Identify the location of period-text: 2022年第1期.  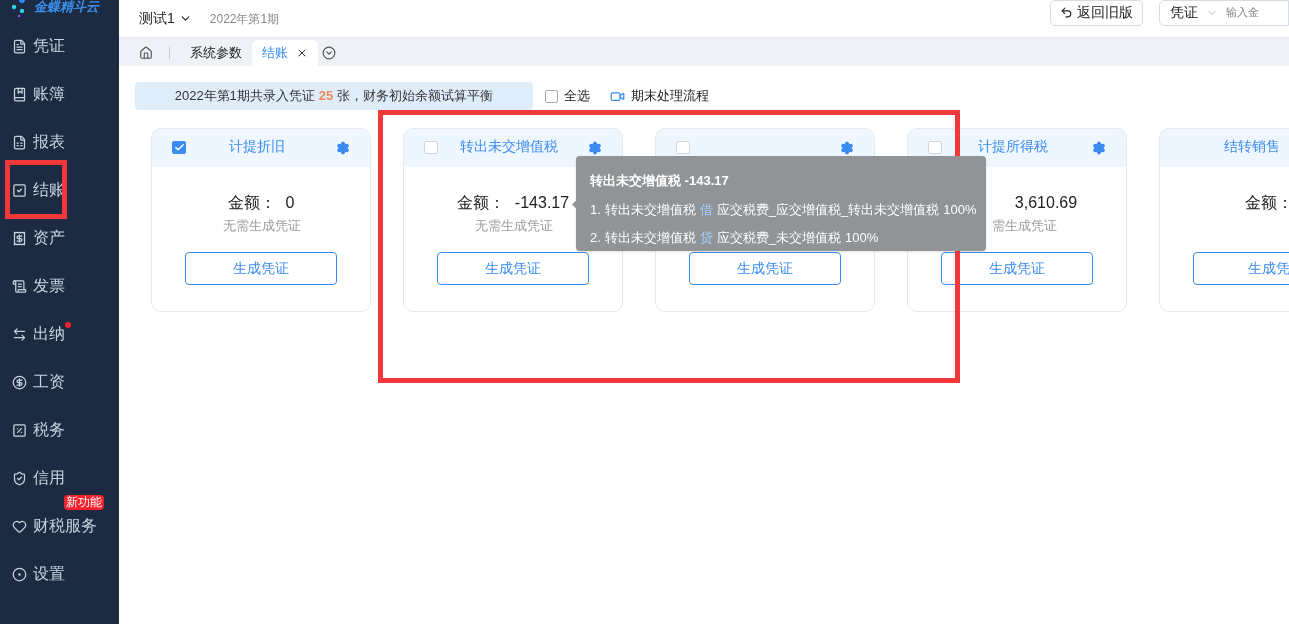
(244, 19).